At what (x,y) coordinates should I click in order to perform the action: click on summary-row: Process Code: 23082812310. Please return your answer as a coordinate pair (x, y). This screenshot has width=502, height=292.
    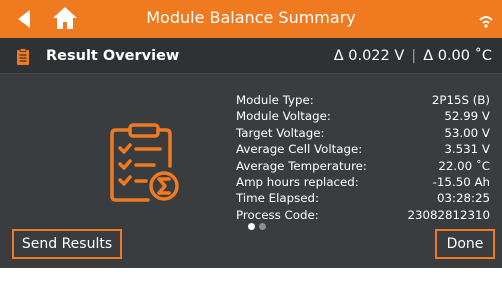
    Looking at the image, I should click on (363, 215).